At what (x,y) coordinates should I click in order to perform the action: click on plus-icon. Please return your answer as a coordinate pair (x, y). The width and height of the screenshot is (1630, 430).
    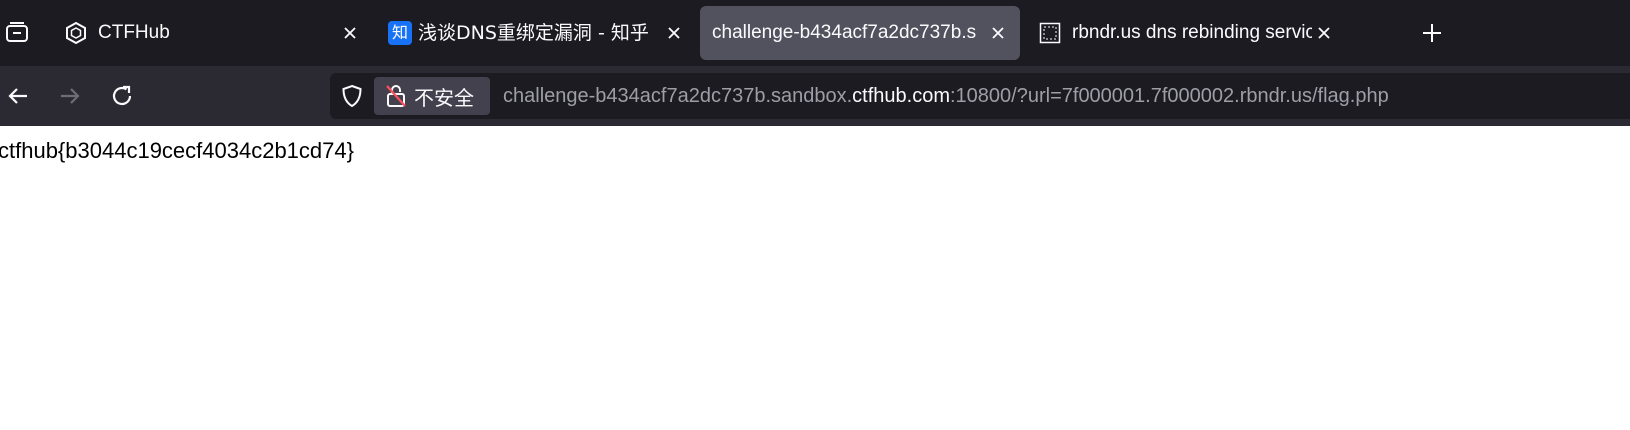
    Looking at the image, I should click on (1432, 33).